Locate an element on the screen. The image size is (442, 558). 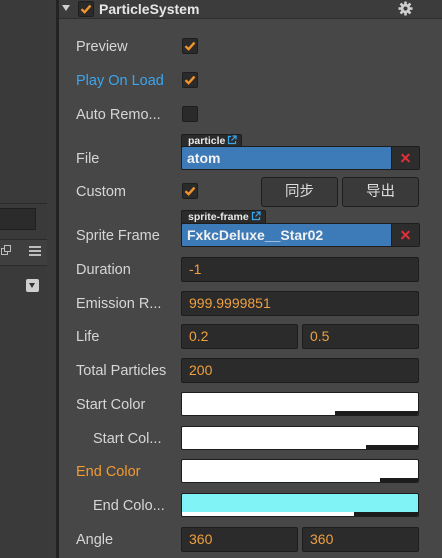
end-color-var-swatch is located at coordinates (300, 505).